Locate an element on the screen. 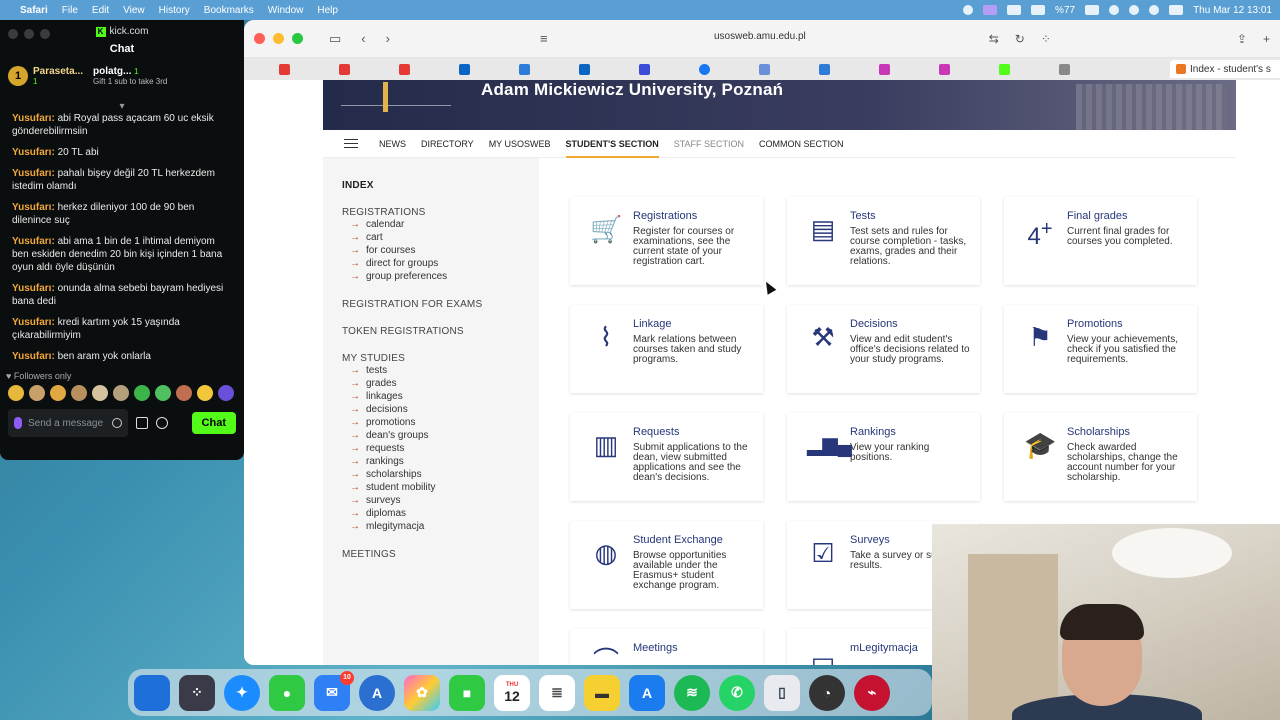 Image resolution: width=1280 pixels, height=720 pixels. menu-file: File is located at coordinates (70, 10).